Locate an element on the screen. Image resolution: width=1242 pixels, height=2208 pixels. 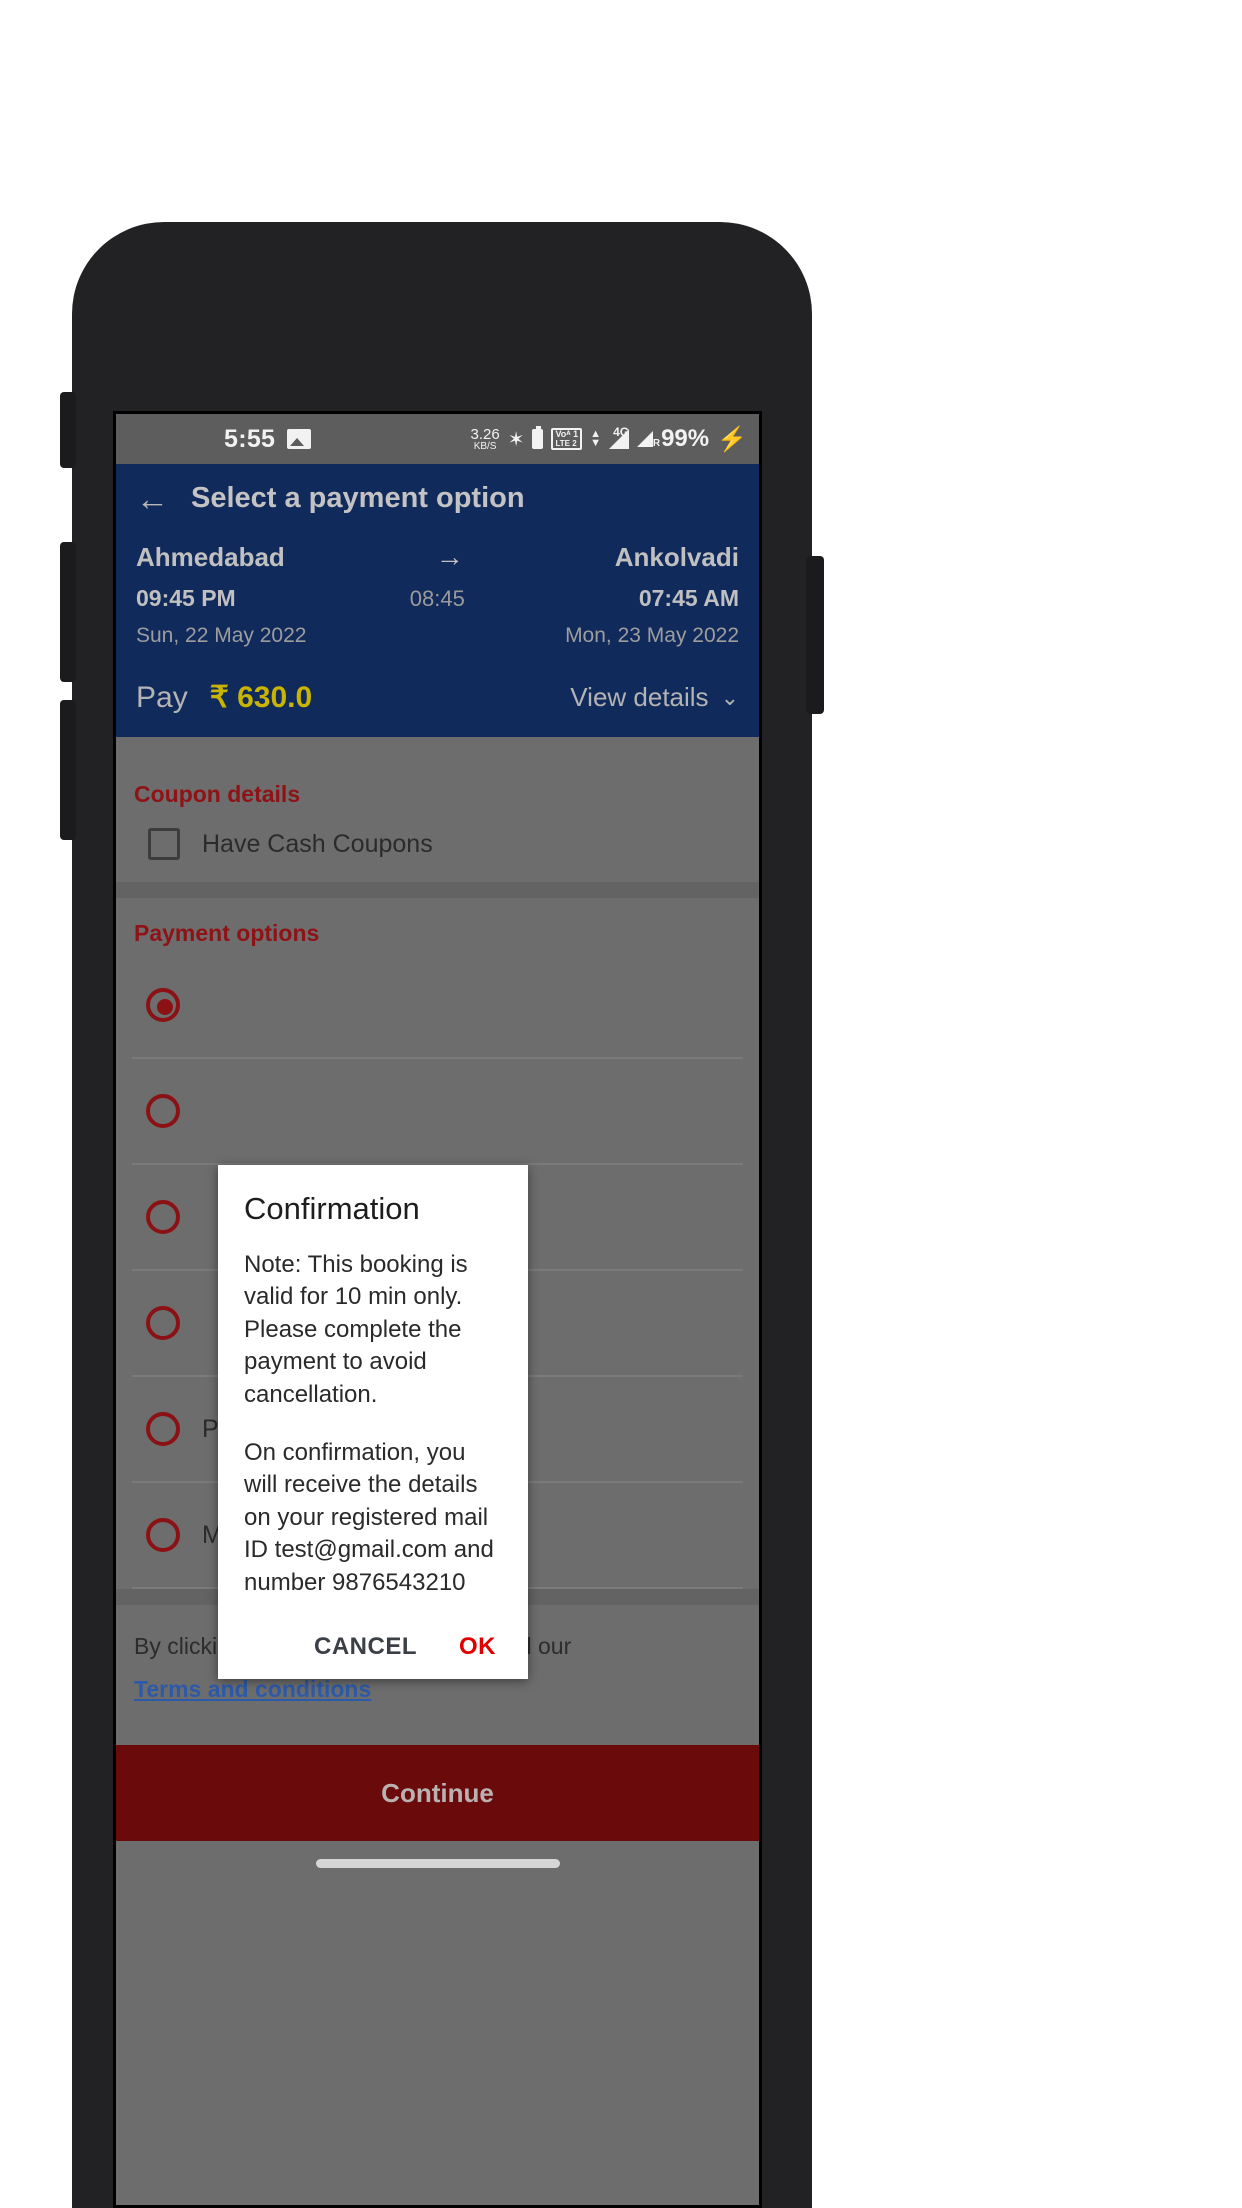
data-rate-value: 3.26 is located at coordinates (485, 434).